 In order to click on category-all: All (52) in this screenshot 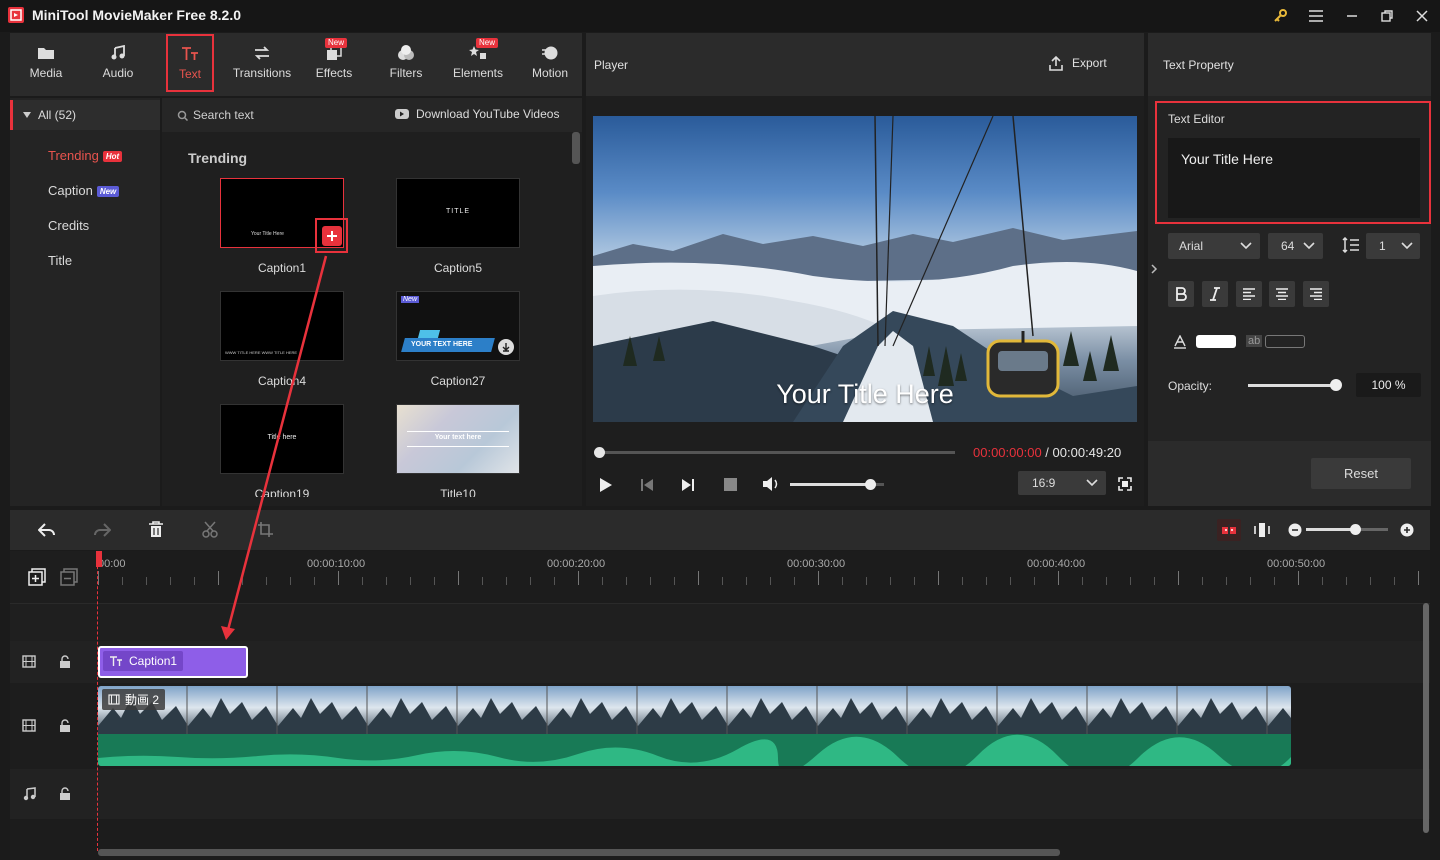, I will do `click(85, 115)`.